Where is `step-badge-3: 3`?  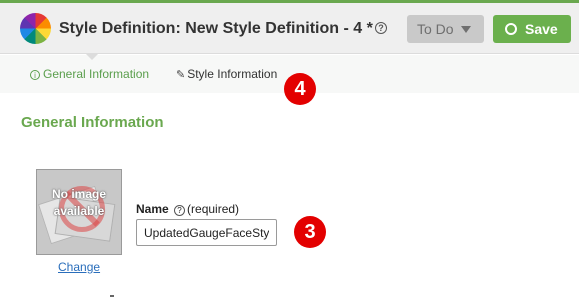 step-badge-3: 3 is located at coordinates (310, 232).